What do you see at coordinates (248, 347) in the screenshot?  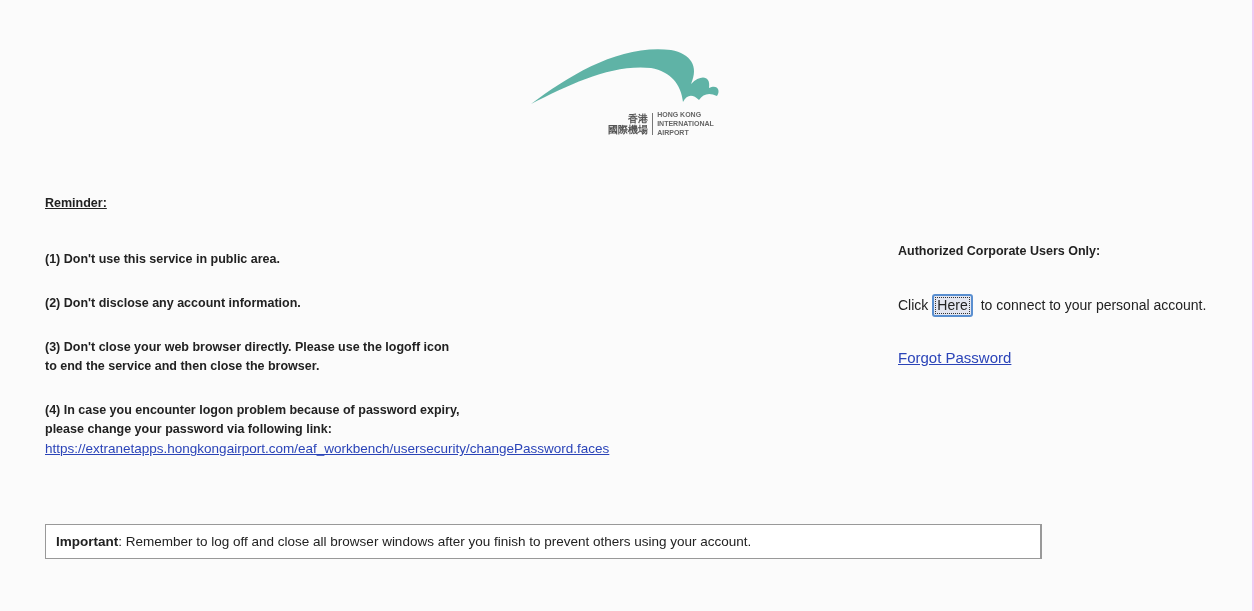 I see `reminder-text: (3) Don't close your web browser directly. Please use the logoff icon` at bounding box center [248, 347].